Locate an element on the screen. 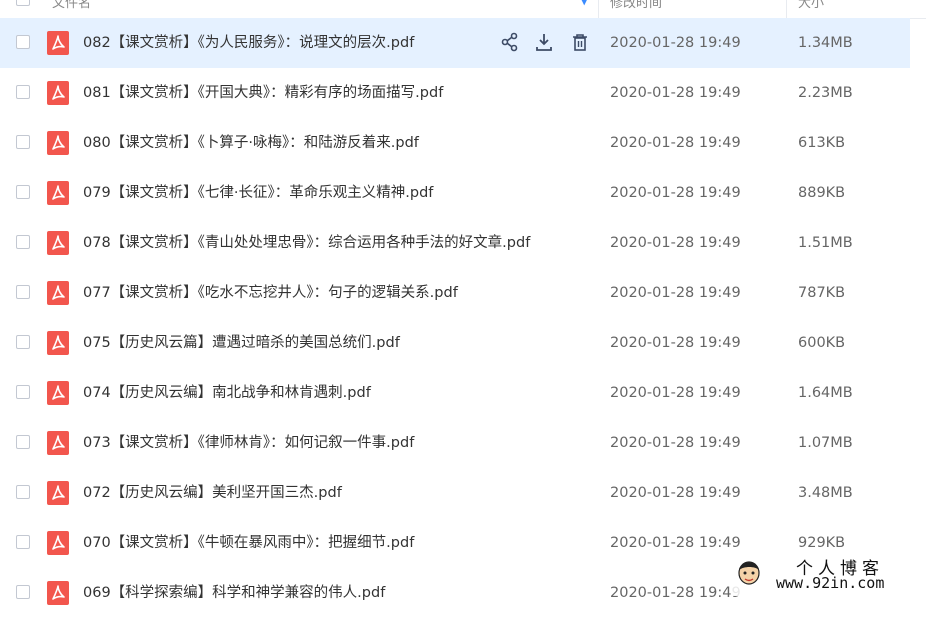  download-icon is located at coordinates (544, 42).